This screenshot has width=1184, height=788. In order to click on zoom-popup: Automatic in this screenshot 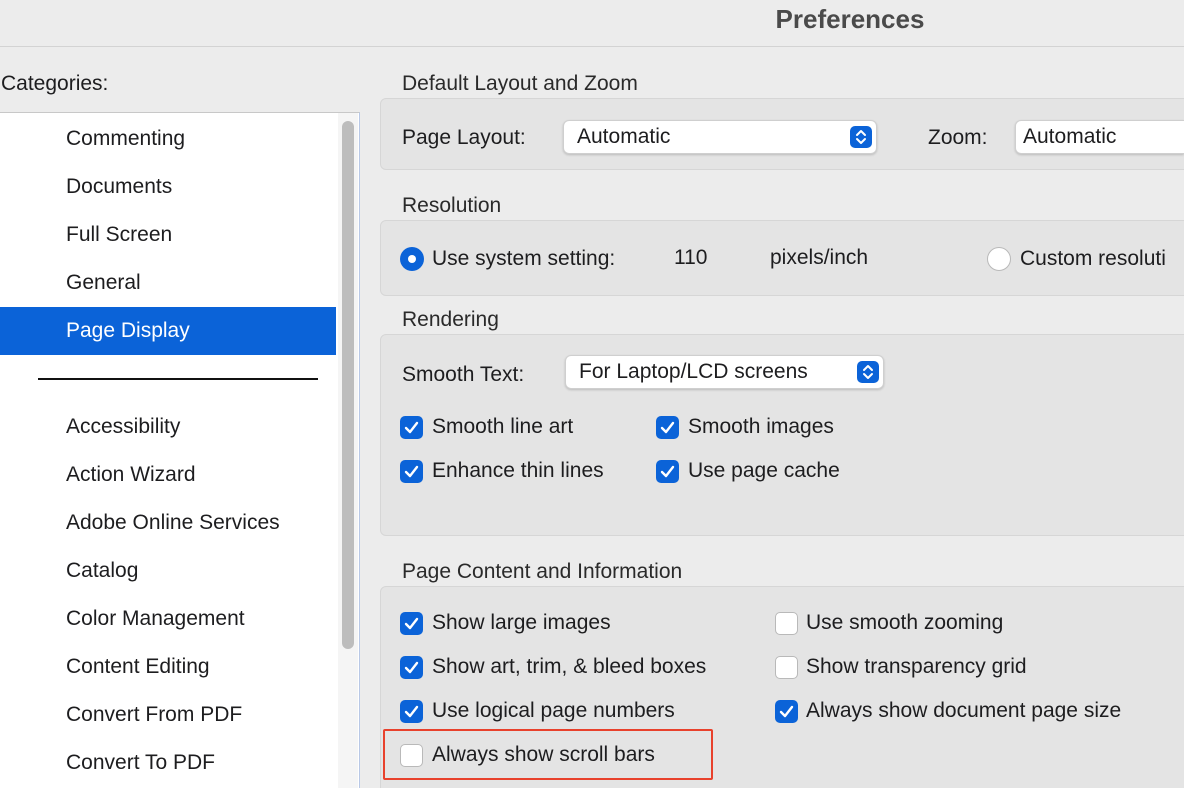, I will do `click(1099, 137)`.